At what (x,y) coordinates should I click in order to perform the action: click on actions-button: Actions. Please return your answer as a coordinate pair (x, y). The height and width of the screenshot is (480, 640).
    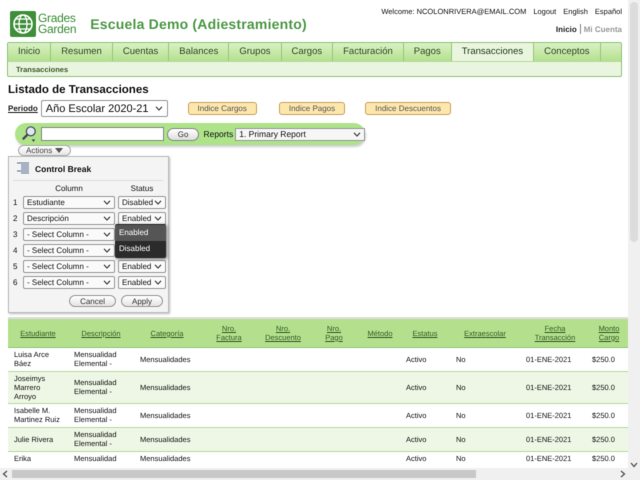
    Looking at the image, I should click on (45, 150).